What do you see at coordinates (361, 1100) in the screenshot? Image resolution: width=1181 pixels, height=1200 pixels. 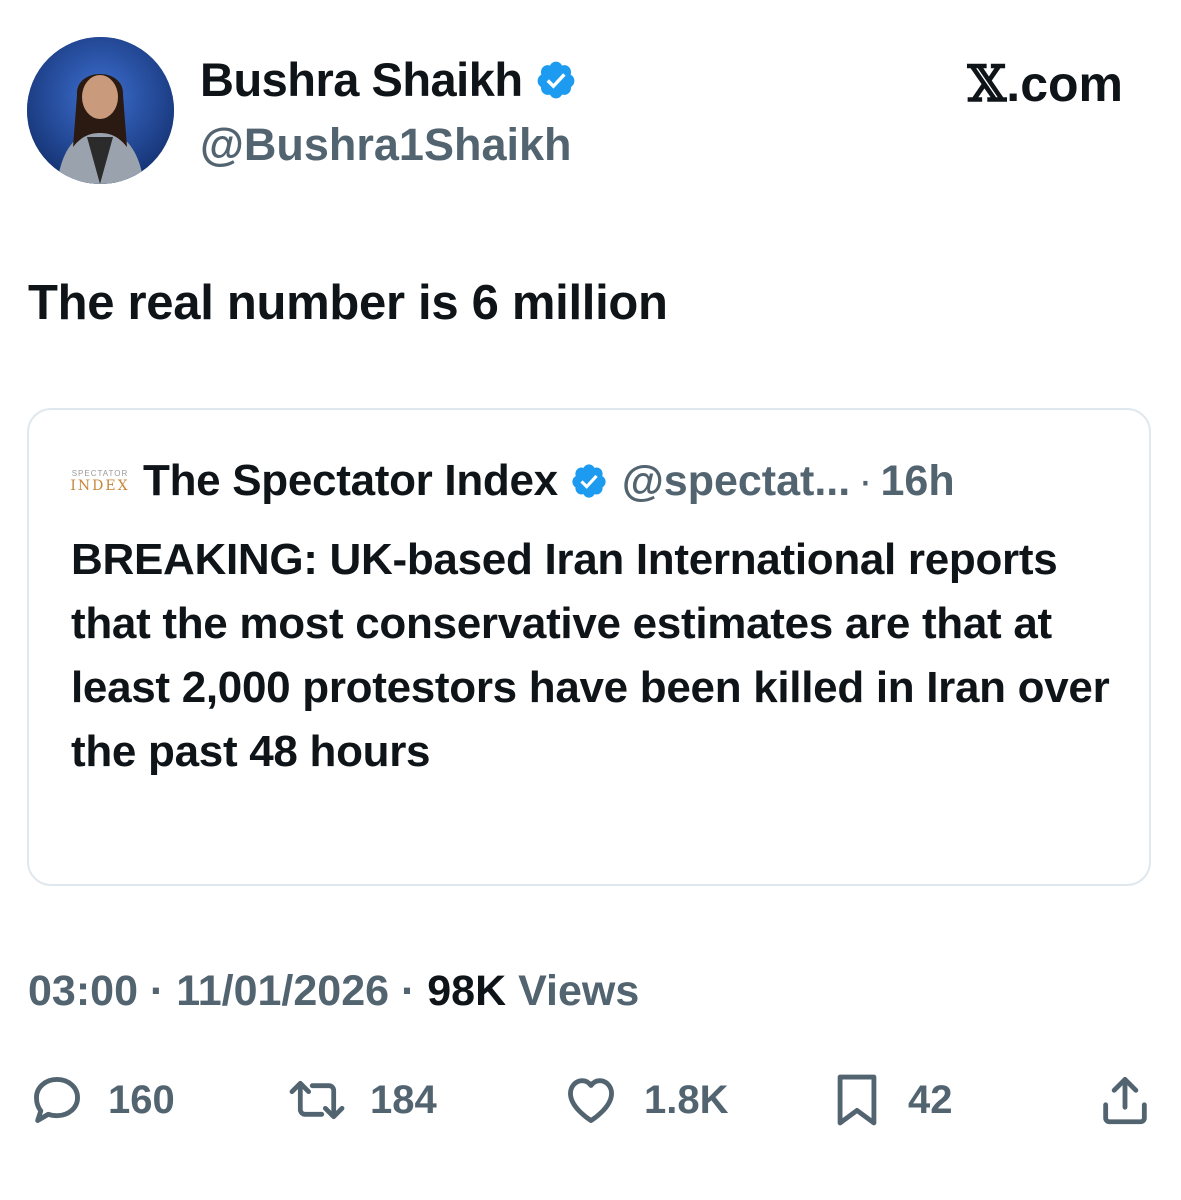 I see `repost-button: 184` at bounding box center [361, 1100].